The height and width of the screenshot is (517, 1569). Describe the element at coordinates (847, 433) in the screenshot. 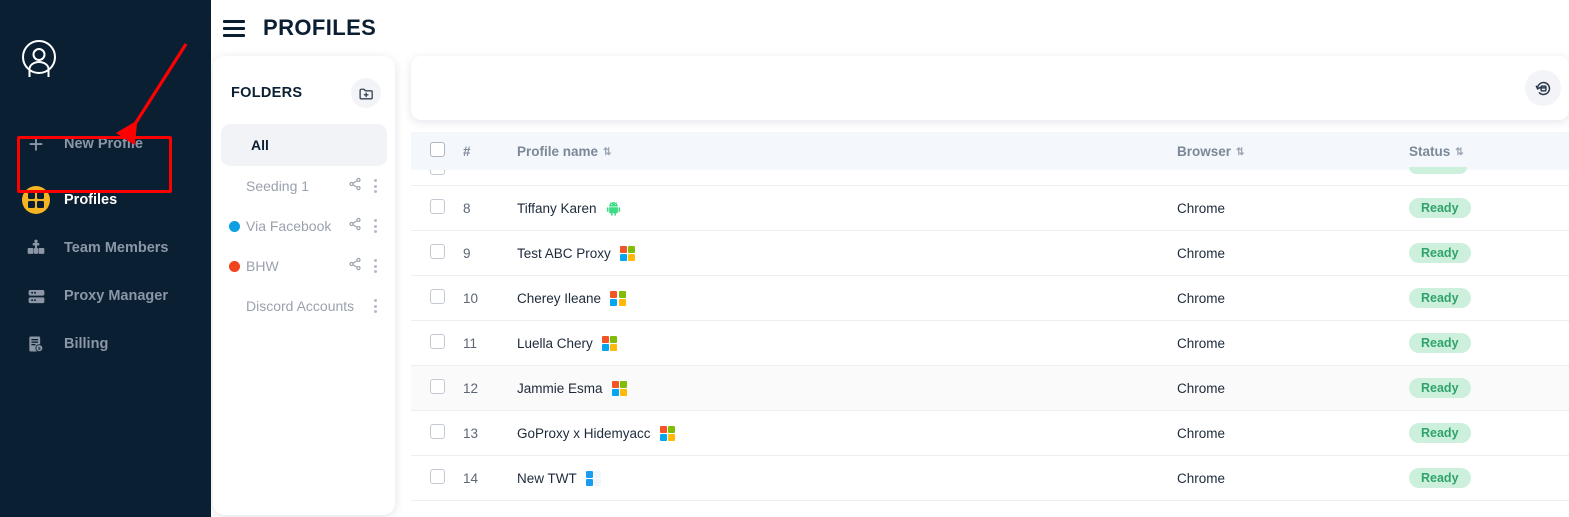

I see `row-profile-name: GoProxy x Hidemyacc` at that location.